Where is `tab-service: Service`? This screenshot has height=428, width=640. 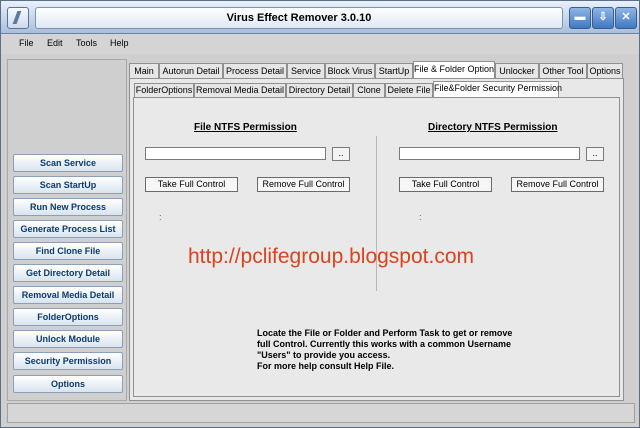 tab-service: Service is located at coordinates (306, 70).